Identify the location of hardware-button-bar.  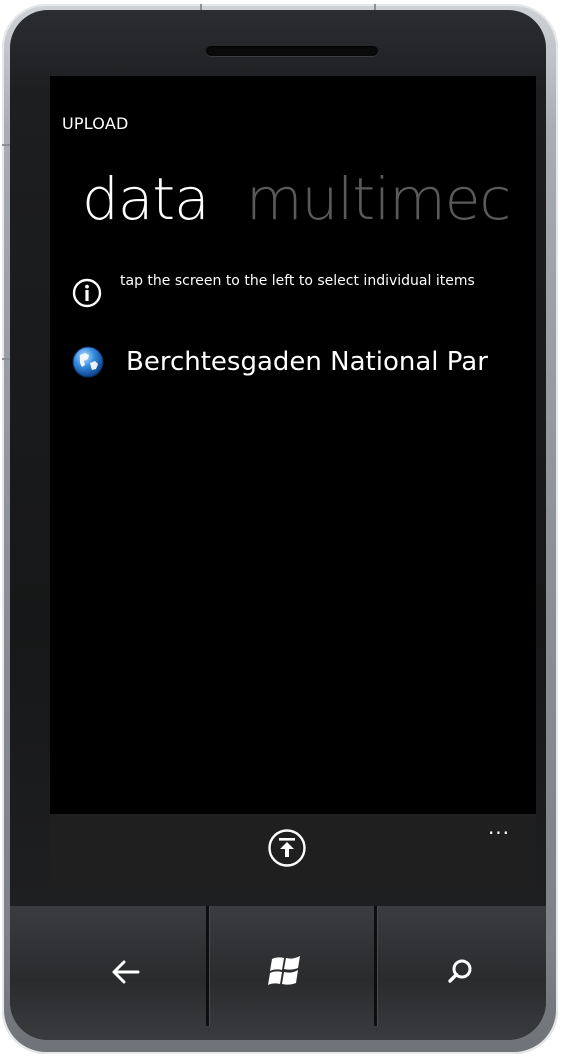
(278, 973).